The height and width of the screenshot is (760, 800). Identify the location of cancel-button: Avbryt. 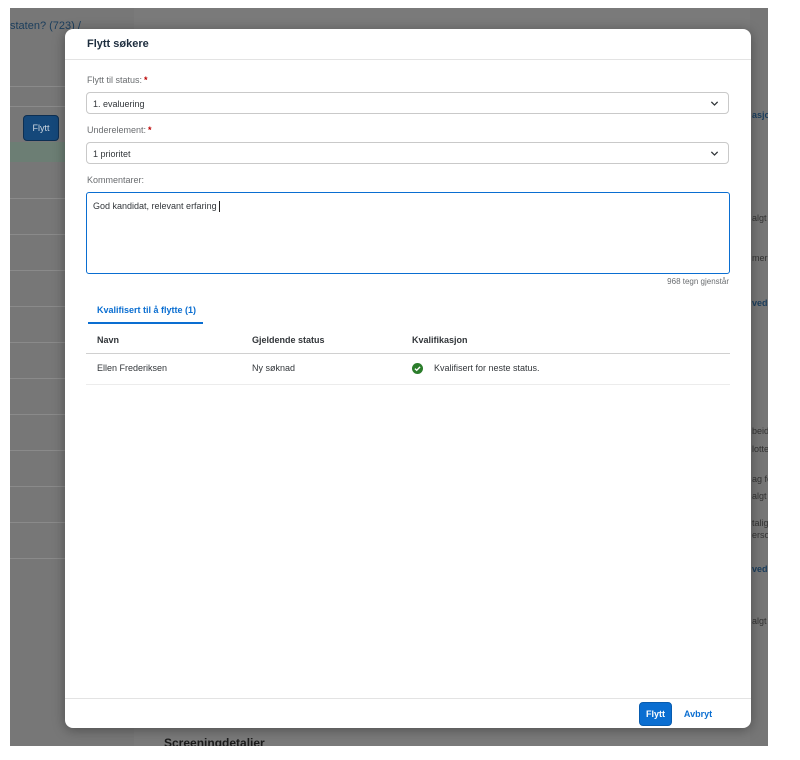
(698, 714).